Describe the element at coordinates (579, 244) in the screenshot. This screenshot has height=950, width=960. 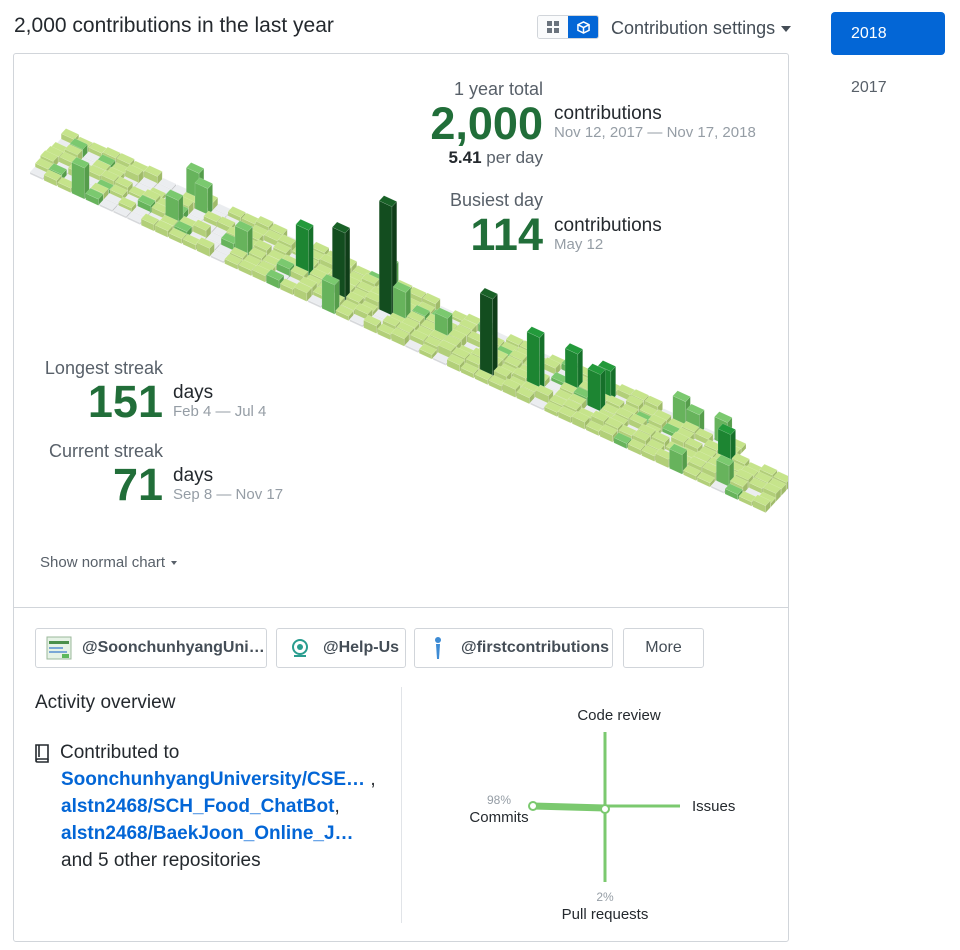
I see `busiest-day-date: May 12` at that location.